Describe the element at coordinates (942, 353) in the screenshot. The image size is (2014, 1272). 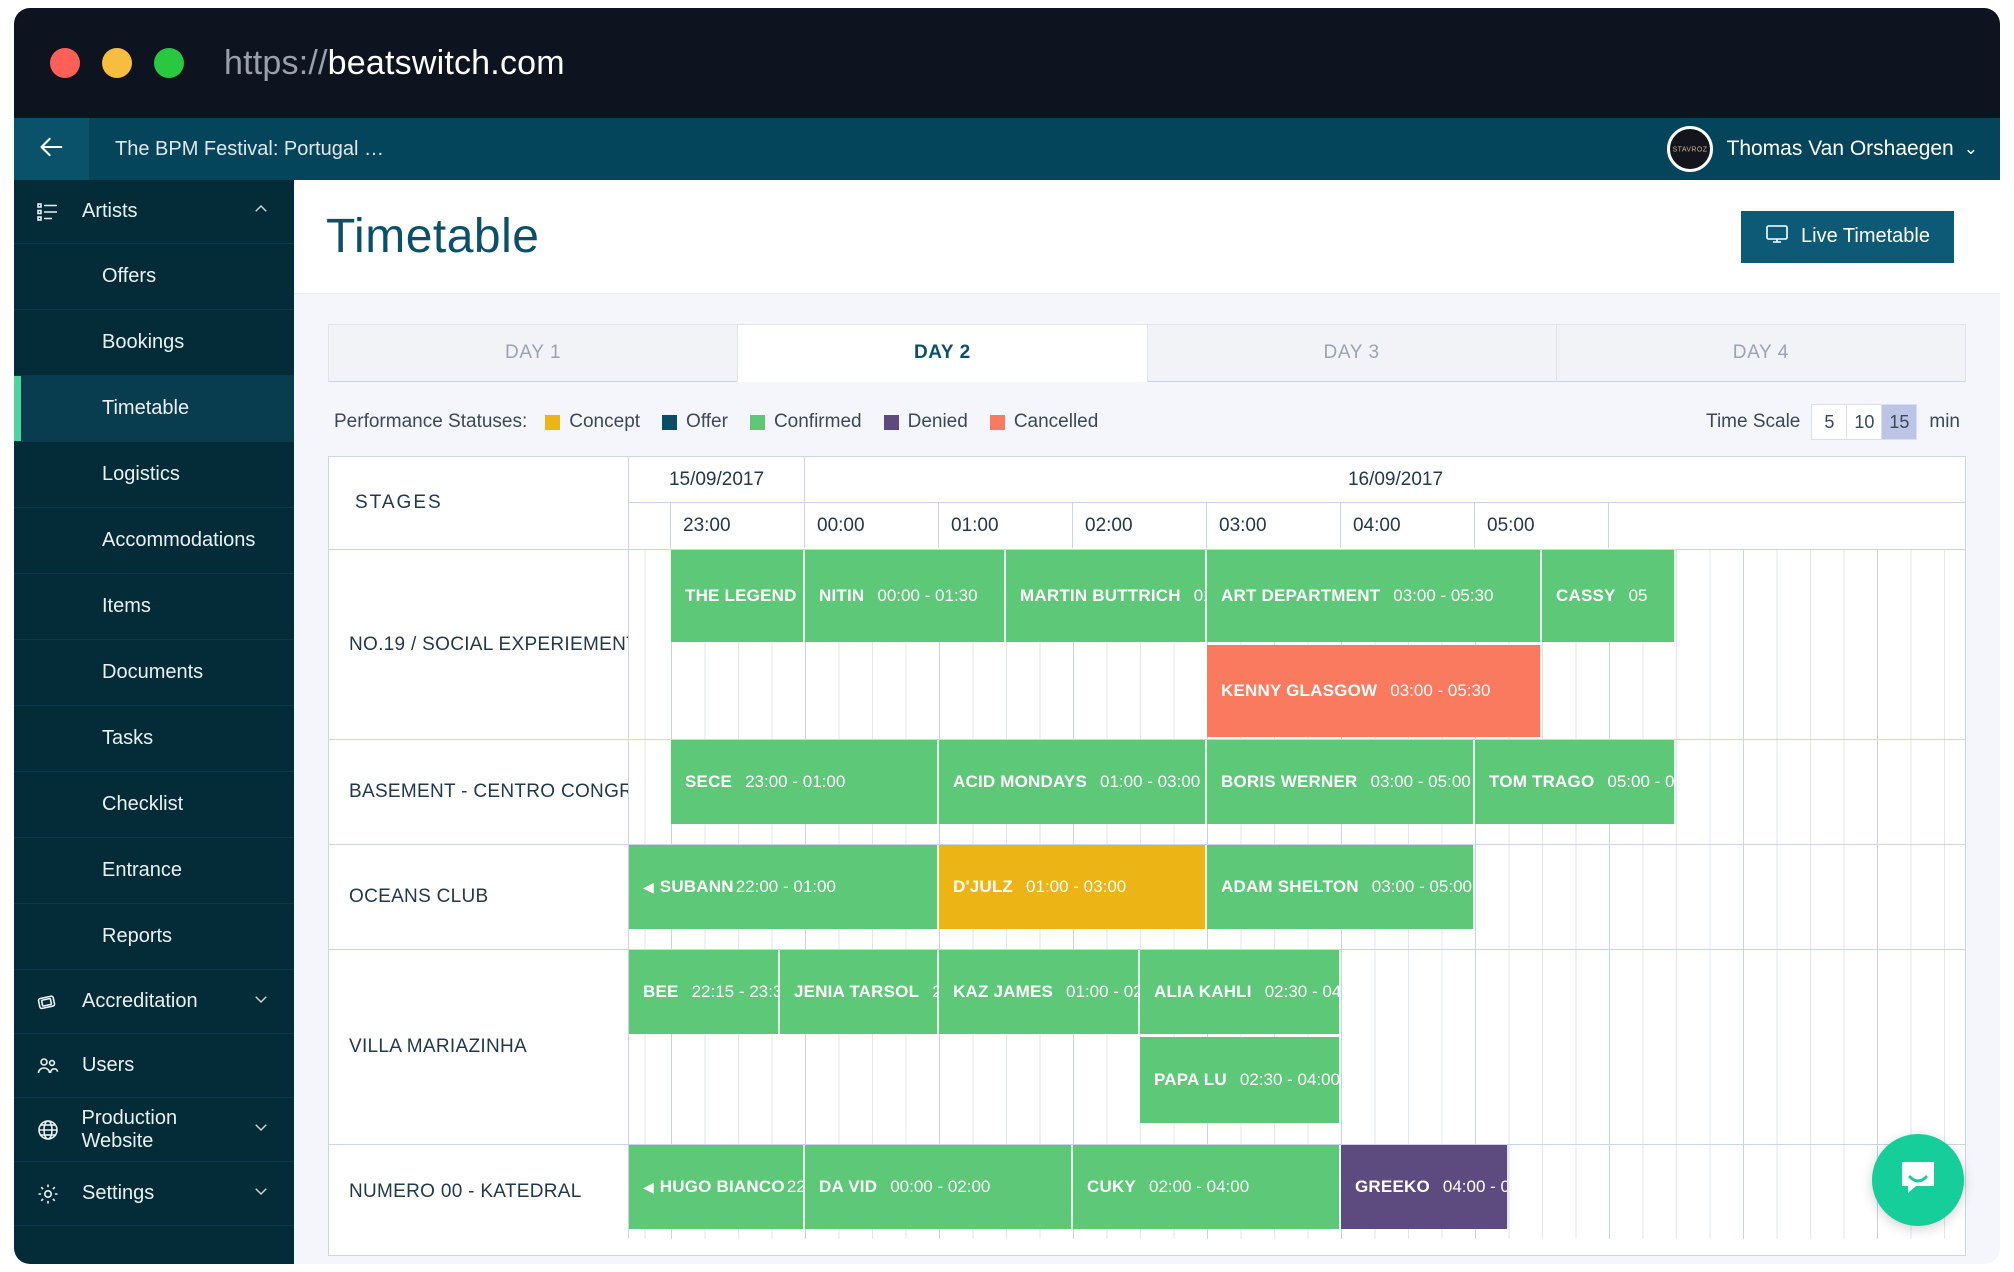
I see `tab-day-2: DAY 2` at that location.